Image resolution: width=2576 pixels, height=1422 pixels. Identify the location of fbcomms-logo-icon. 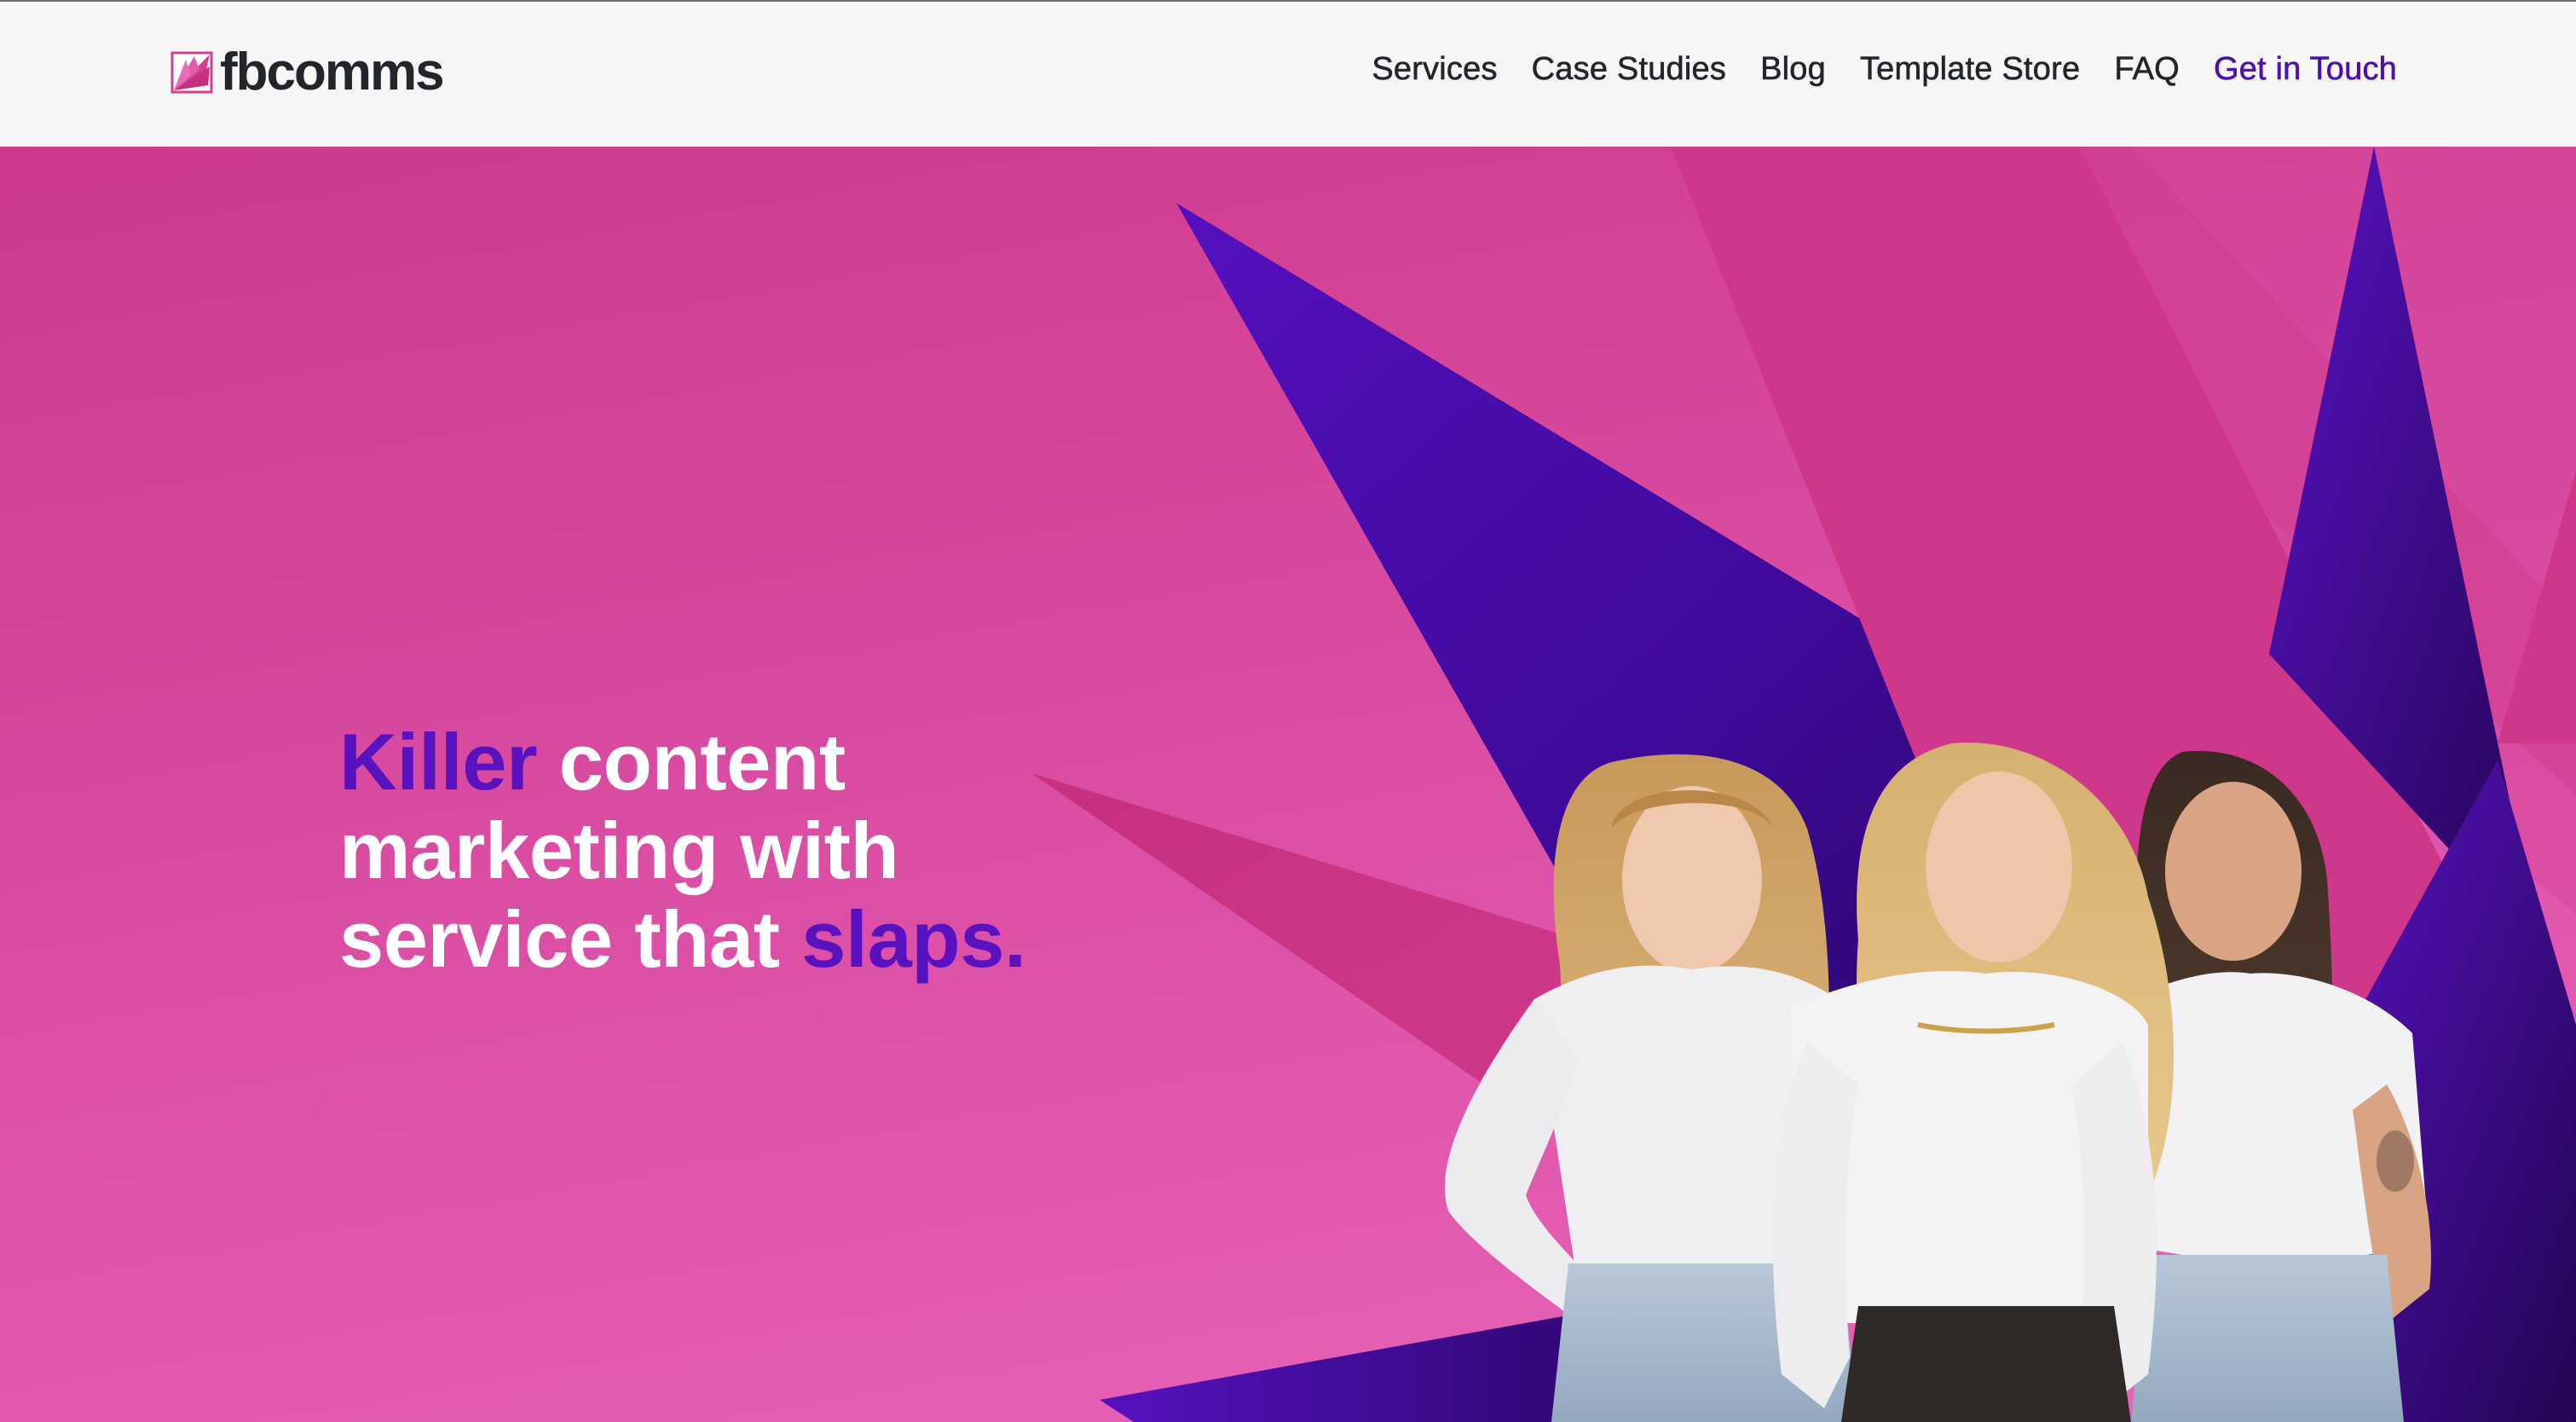
(191, 73).